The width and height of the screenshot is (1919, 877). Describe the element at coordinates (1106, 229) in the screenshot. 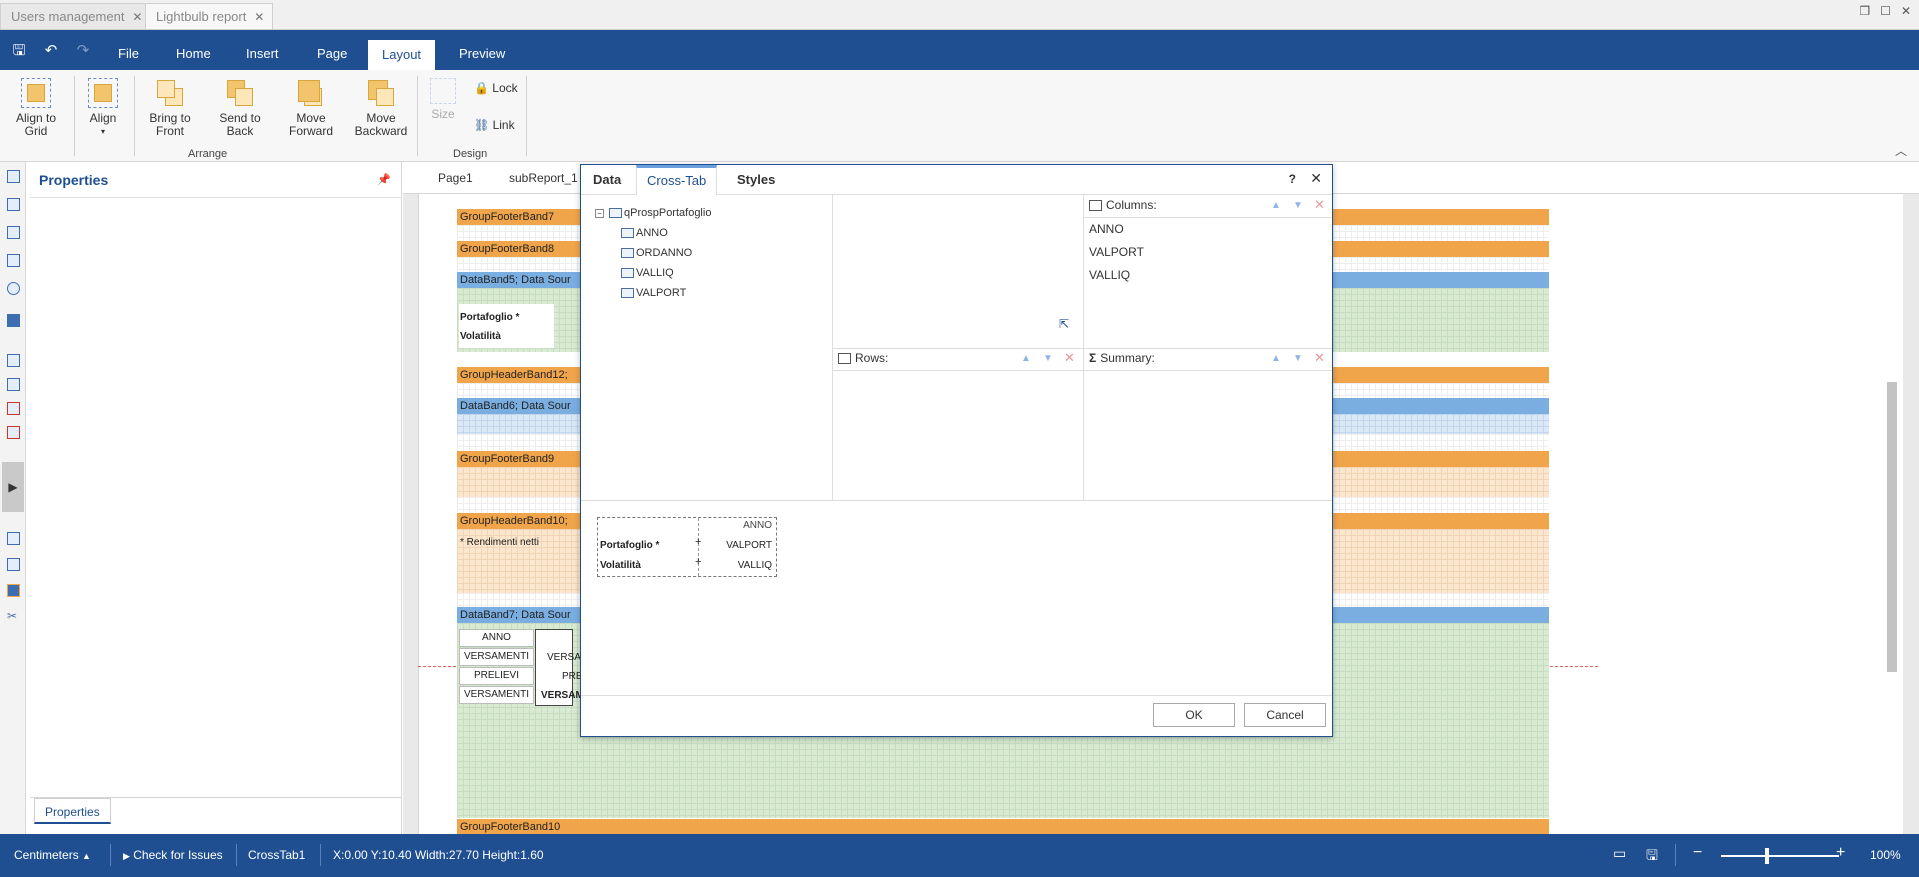

I see `column-item: ANNO` at that location.